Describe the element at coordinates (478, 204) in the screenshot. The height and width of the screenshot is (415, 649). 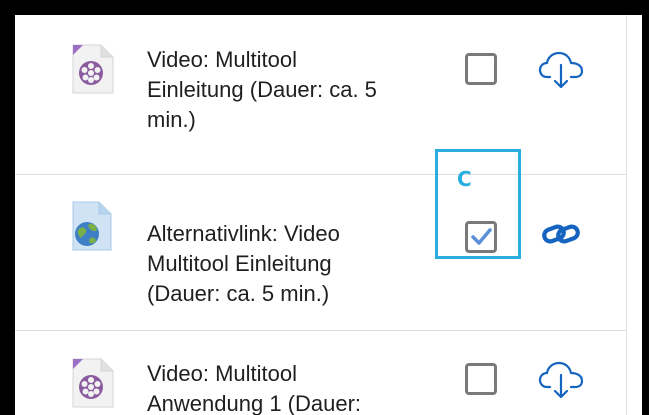
I see `annotation-highlight-box` at that location.